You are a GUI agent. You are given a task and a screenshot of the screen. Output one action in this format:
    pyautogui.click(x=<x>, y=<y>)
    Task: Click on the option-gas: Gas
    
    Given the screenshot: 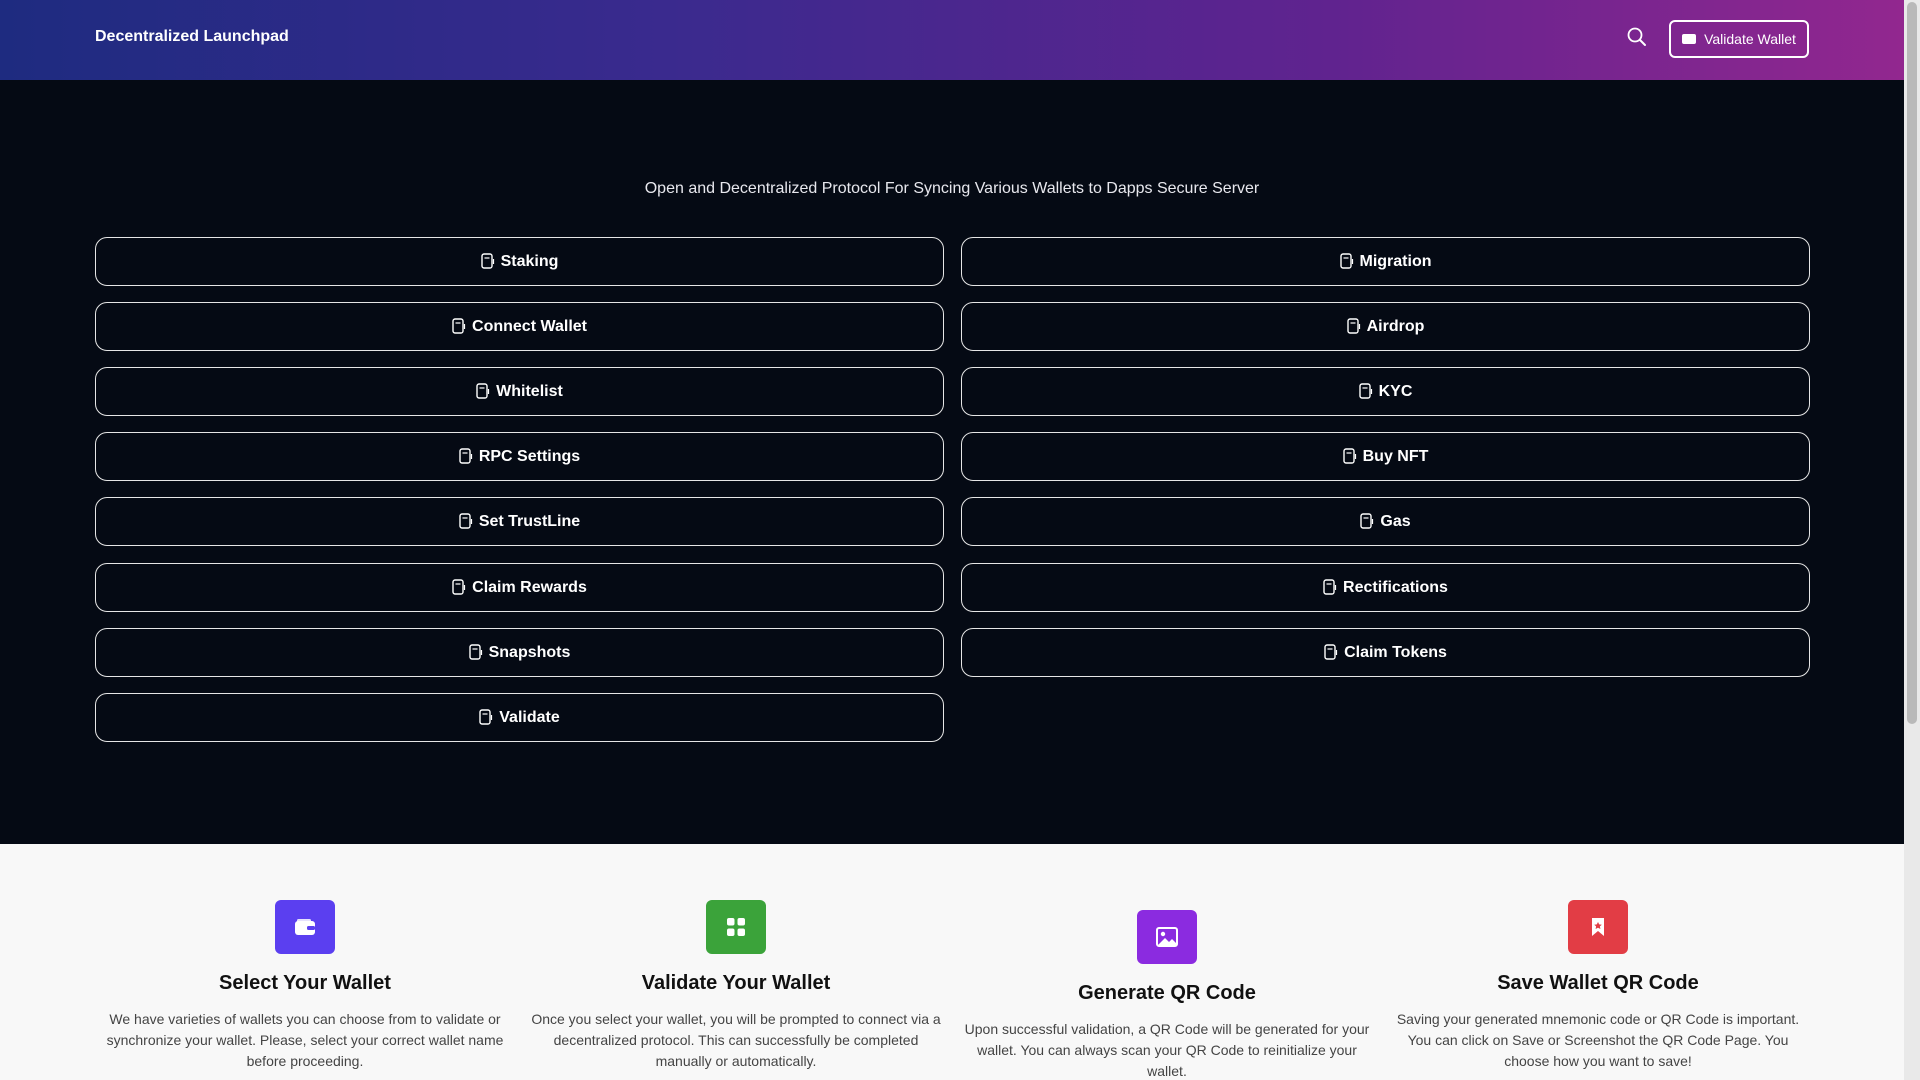 What is the action you would take?
    pyautogui.click(x=1385, y=521)
    